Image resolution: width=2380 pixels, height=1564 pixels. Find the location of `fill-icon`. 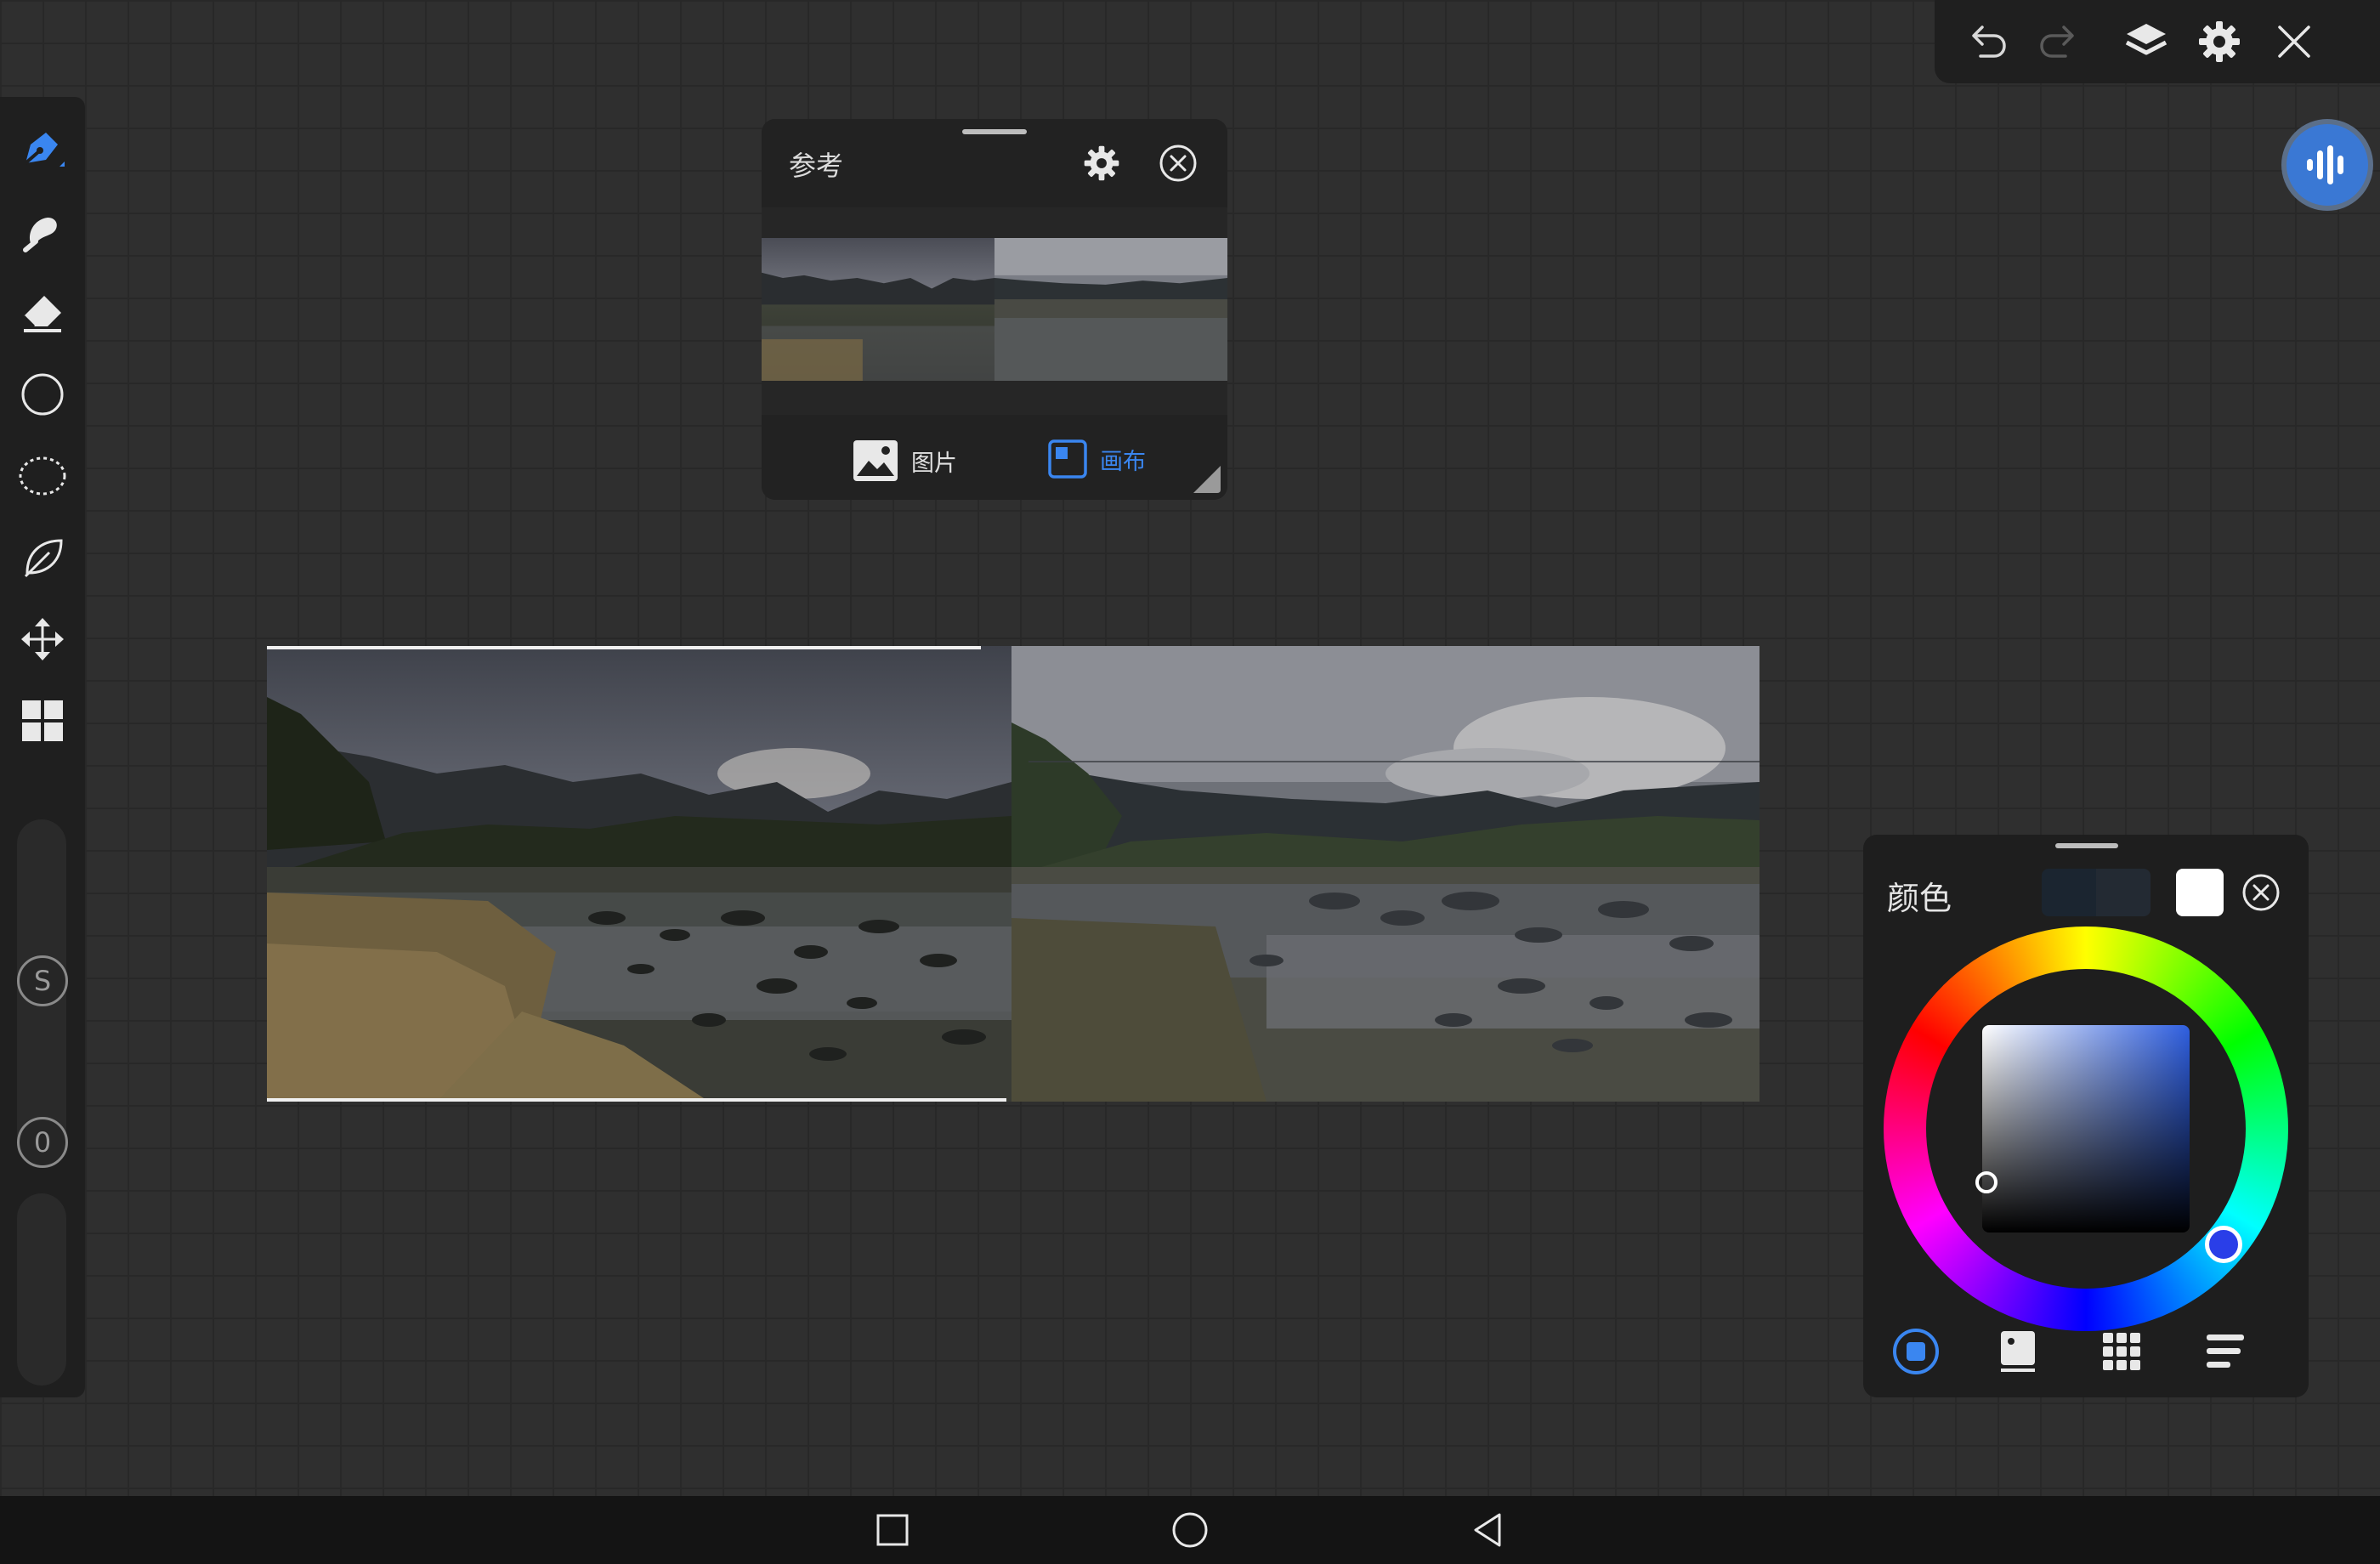

fill-icon is located at coordinates (42, 557).